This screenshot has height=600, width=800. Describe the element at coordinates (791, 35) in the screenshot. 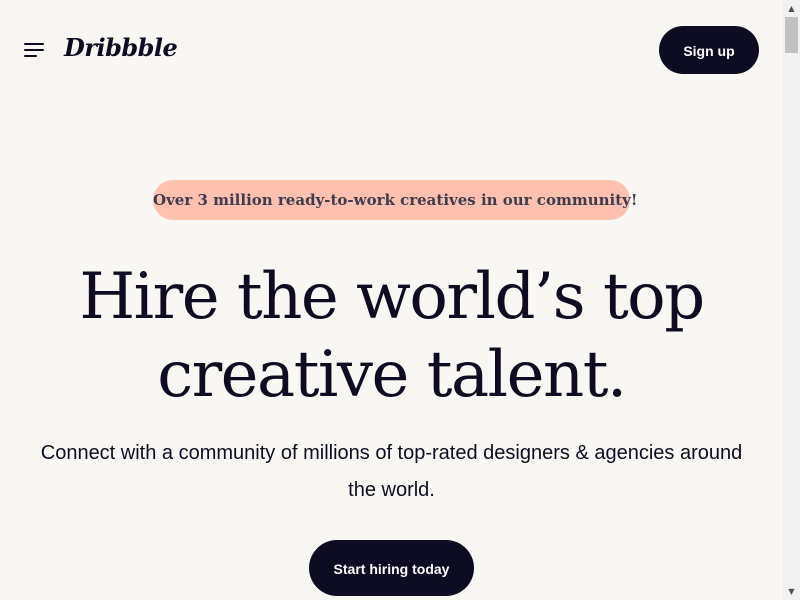

I see `scrollbar-thumb` at that location.